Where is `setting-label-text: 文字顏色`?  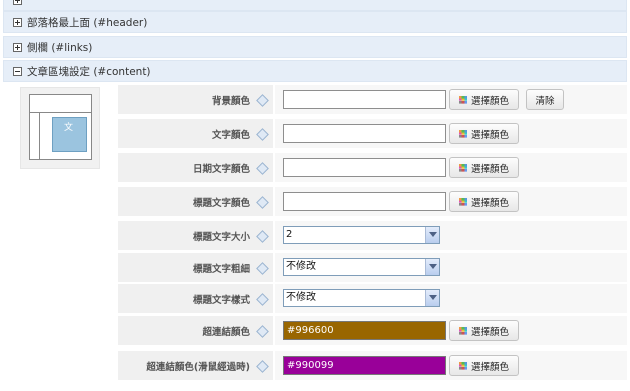 setting-label-text: 文字顏色 is located at coordinates (230, 135).